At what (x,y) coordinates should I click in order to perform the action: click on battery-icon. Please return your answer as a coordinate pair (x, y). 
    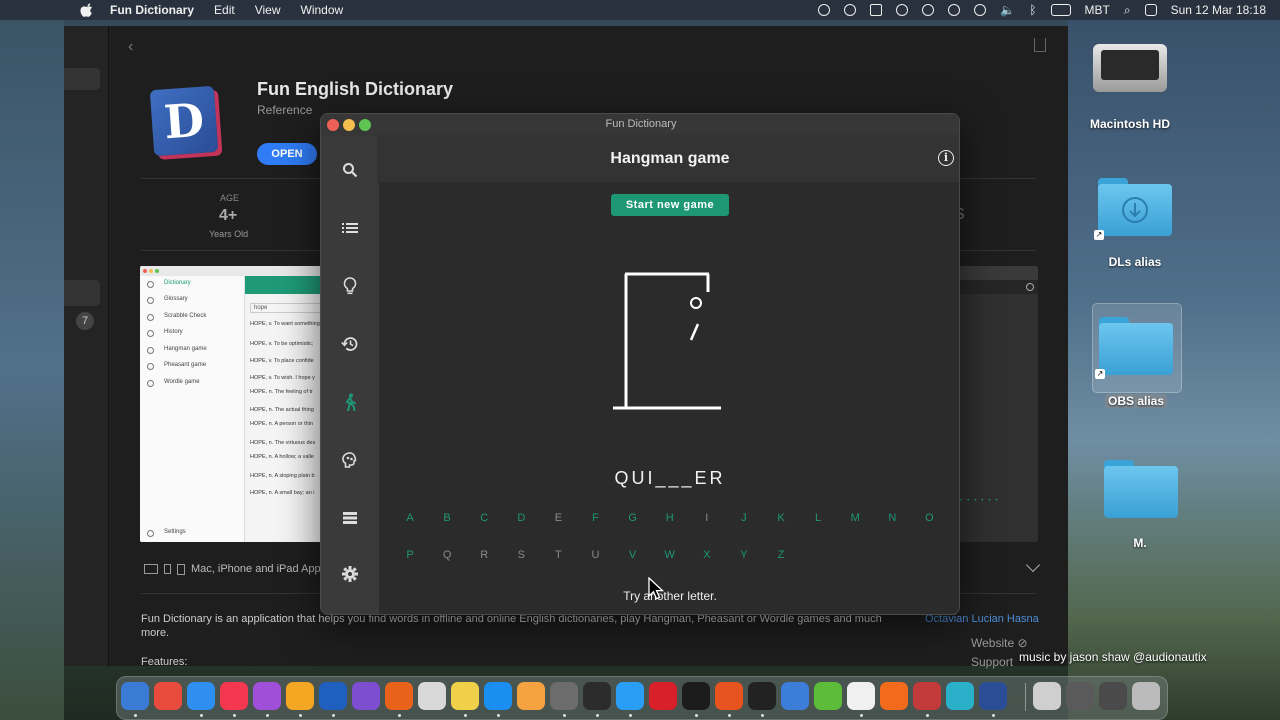
    Looking at the image, I should click on (1060, 10).